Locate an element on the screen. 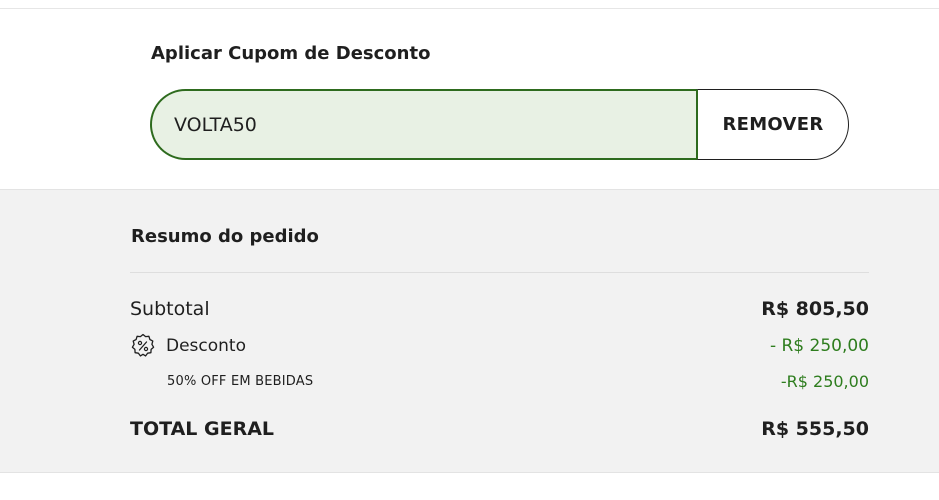  coupon-title: Aplicar Cupom de Desconto is located at coordinates (291, 53).